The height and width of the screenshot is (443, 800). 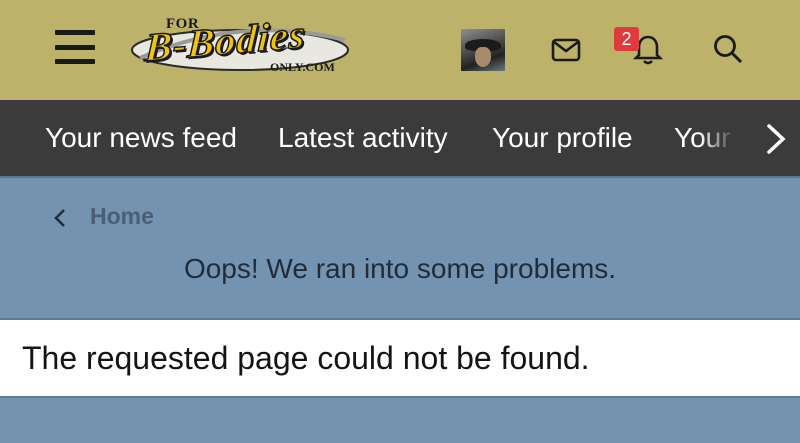 What do you see at coordinates (122, 216) in the screenshot?
I see `breadcrumb-home: Home` at bounding box center [122, 216].